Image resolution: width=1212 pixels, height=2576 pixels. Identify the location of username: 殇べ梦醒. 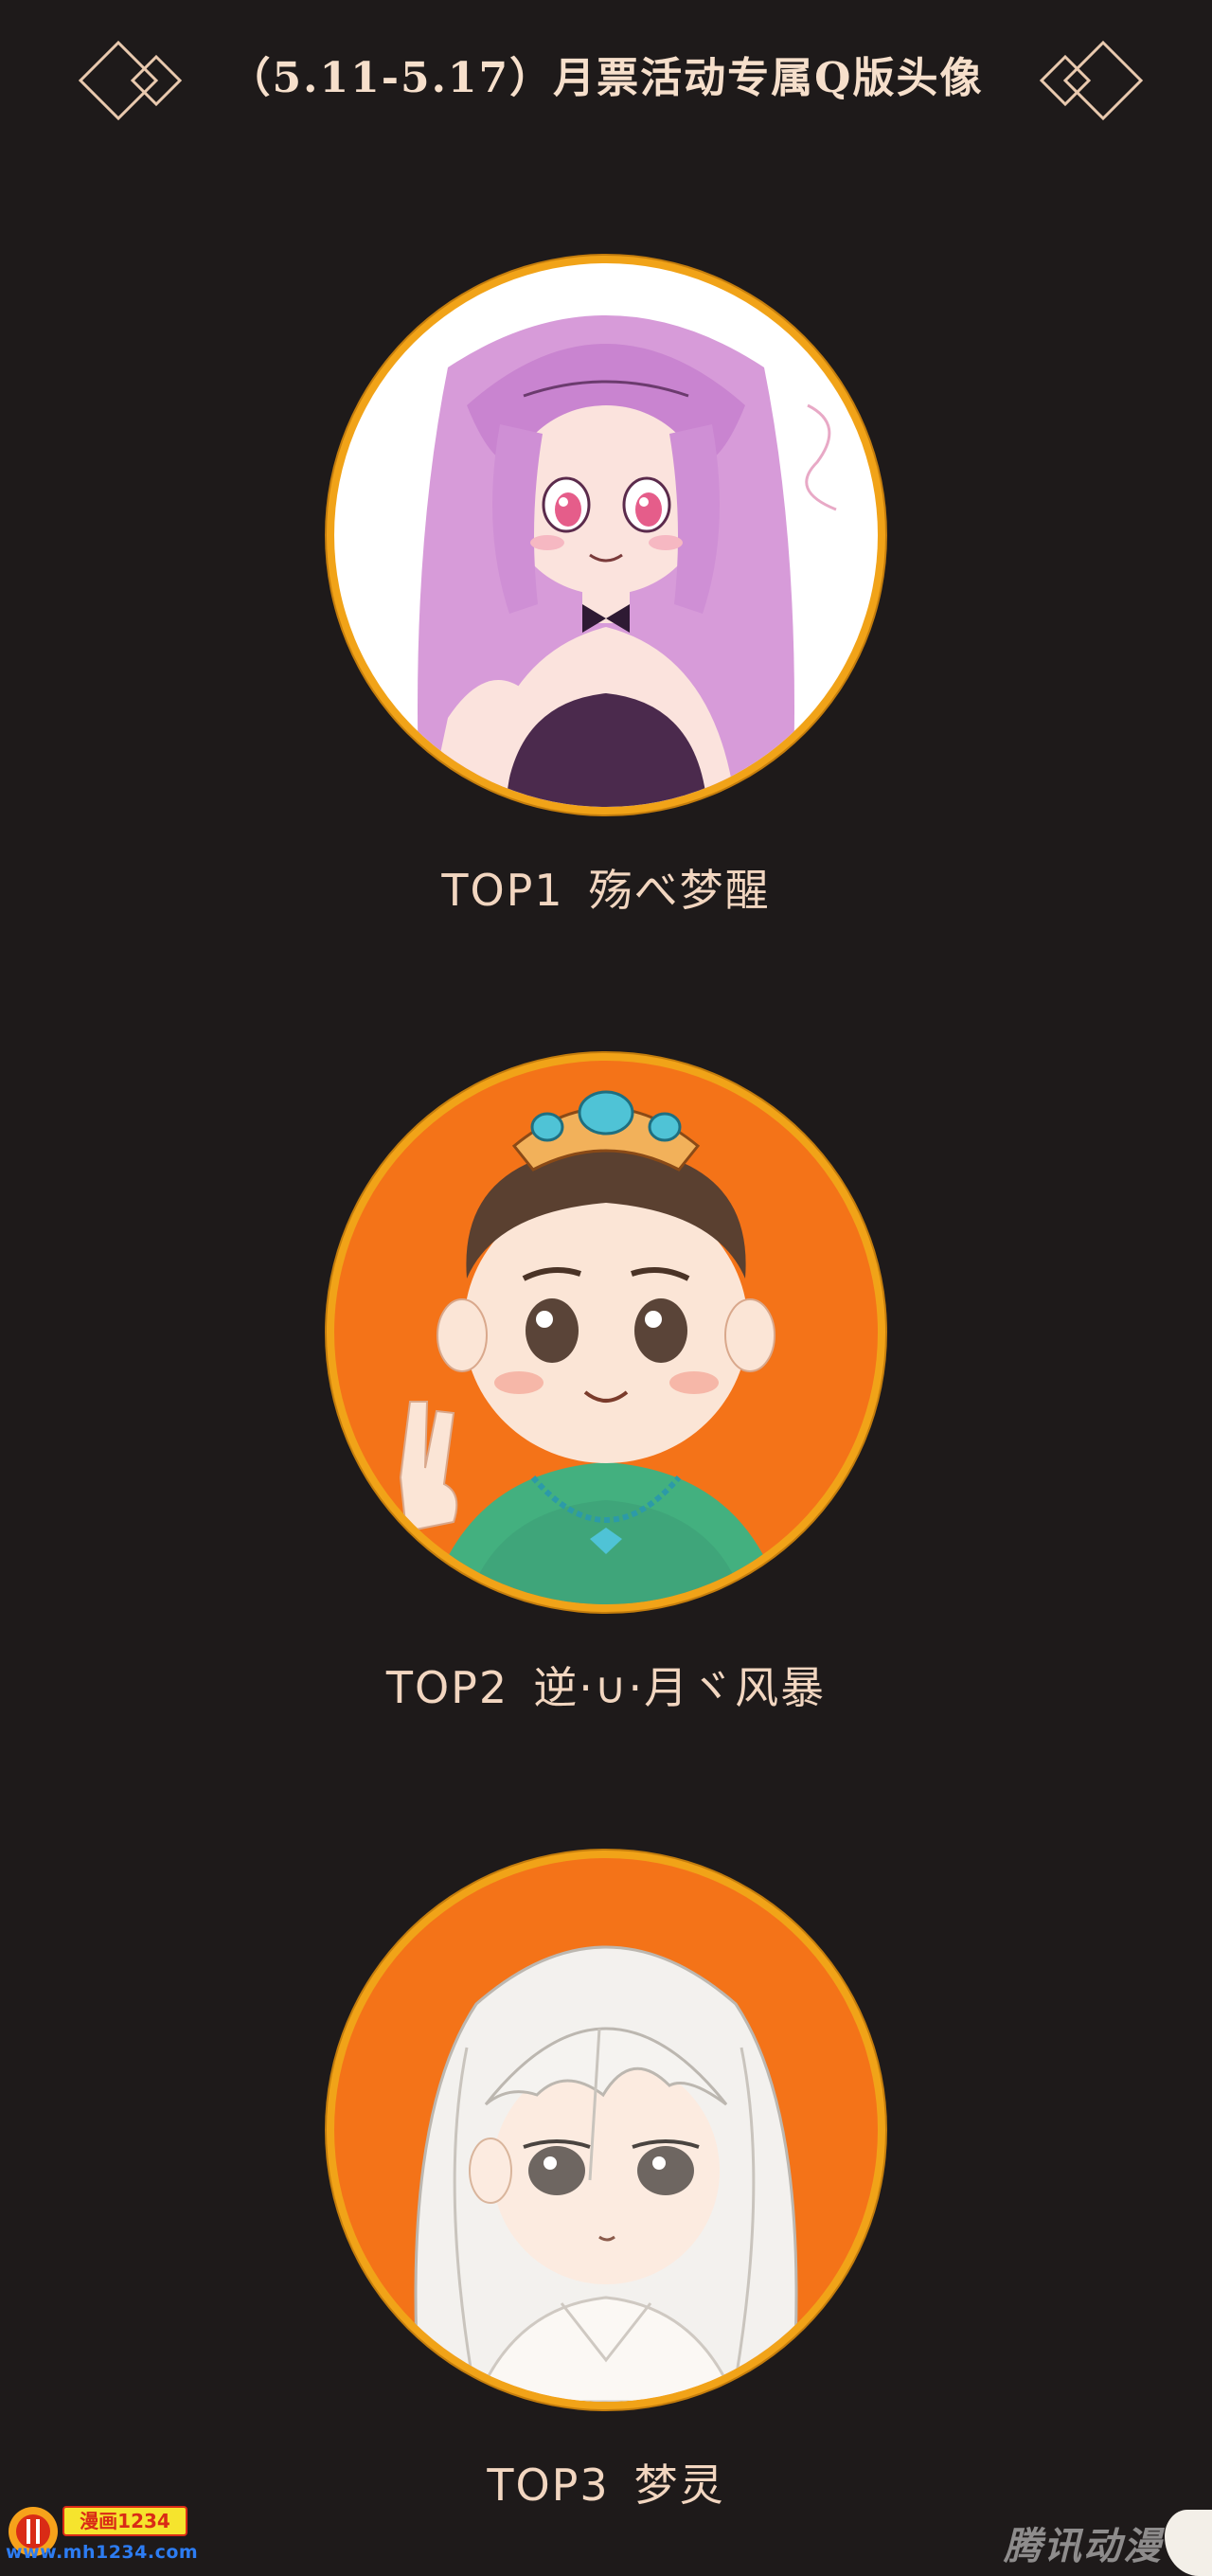
(679, 890).